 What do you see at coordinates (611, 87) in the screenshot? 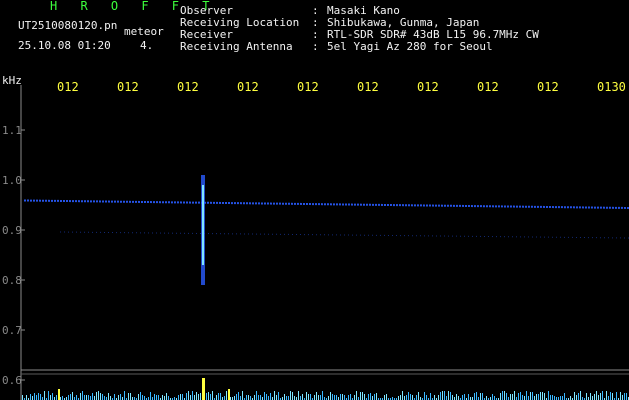
I see `x-tick-label: 0130` at bounding box center [611, 87].